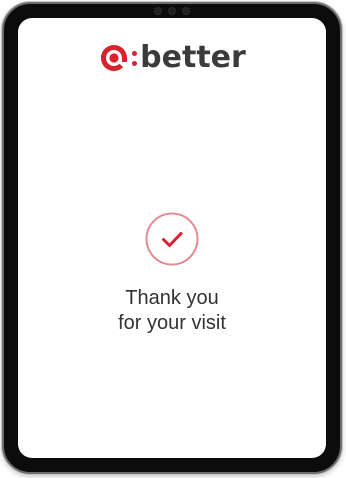 The height and width of the screenshot is (478, 346). What do you see at coordinates (193, 57) in the screenshot?
I see `logo-text: better` at bounding box center [193, 57].